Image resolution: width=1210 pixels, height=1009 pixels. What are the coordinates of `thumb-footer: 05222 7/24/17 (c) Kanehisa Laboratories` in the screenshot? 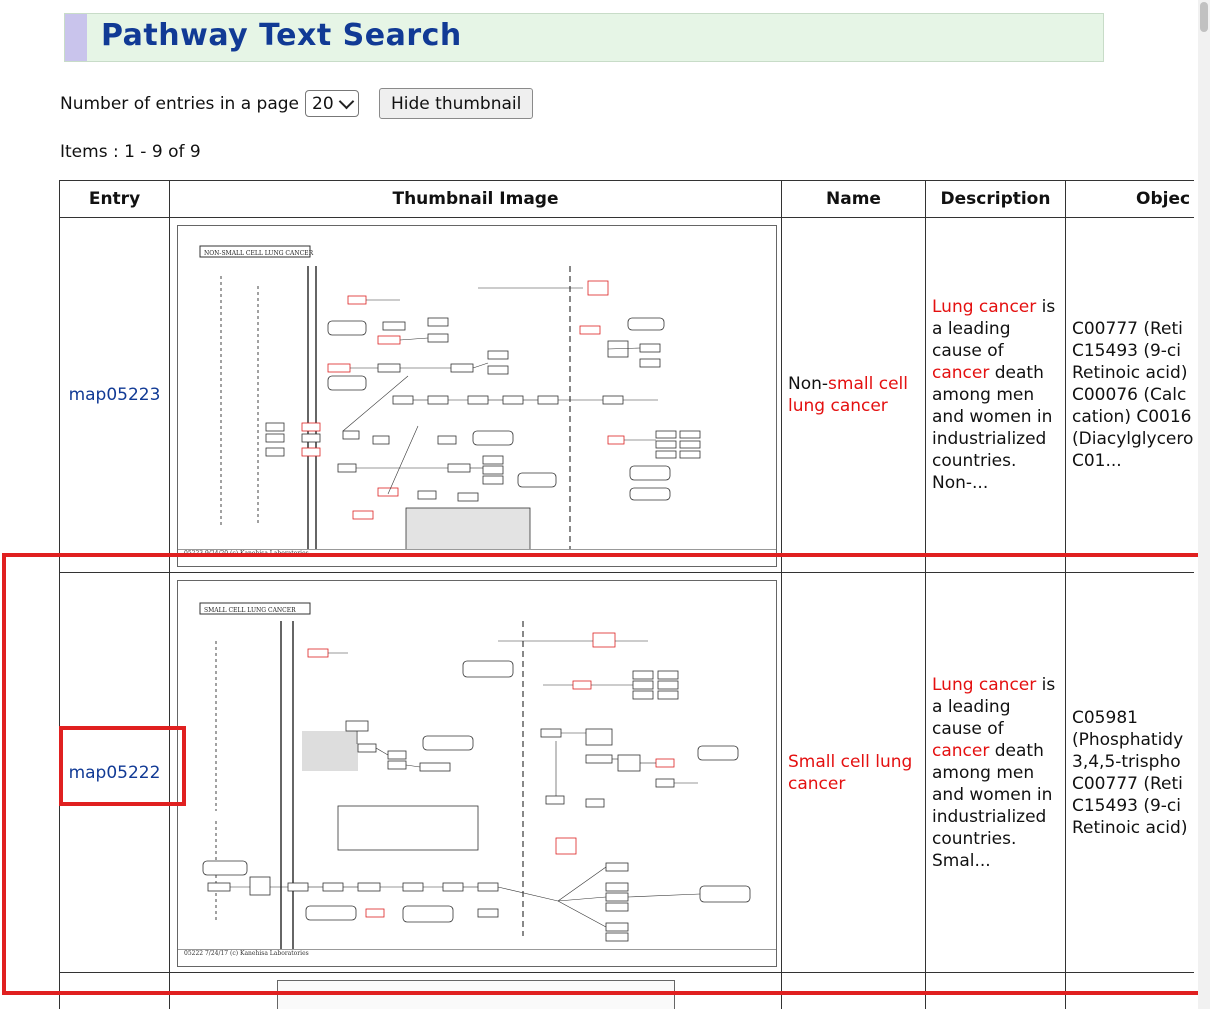 It's located at (477, 957).